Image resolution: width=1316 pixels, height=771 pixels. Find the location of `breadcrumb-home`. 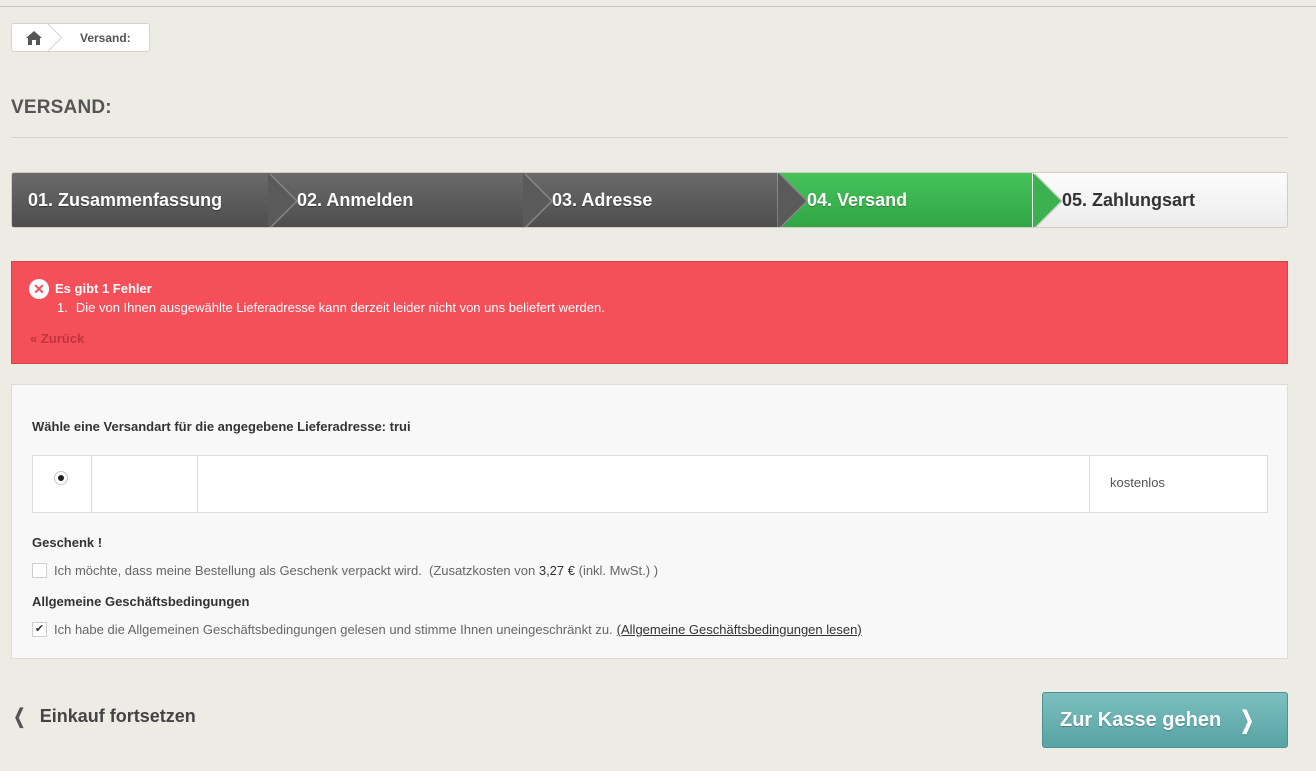

breadcrumb-home is located at coordinates (34, 37).